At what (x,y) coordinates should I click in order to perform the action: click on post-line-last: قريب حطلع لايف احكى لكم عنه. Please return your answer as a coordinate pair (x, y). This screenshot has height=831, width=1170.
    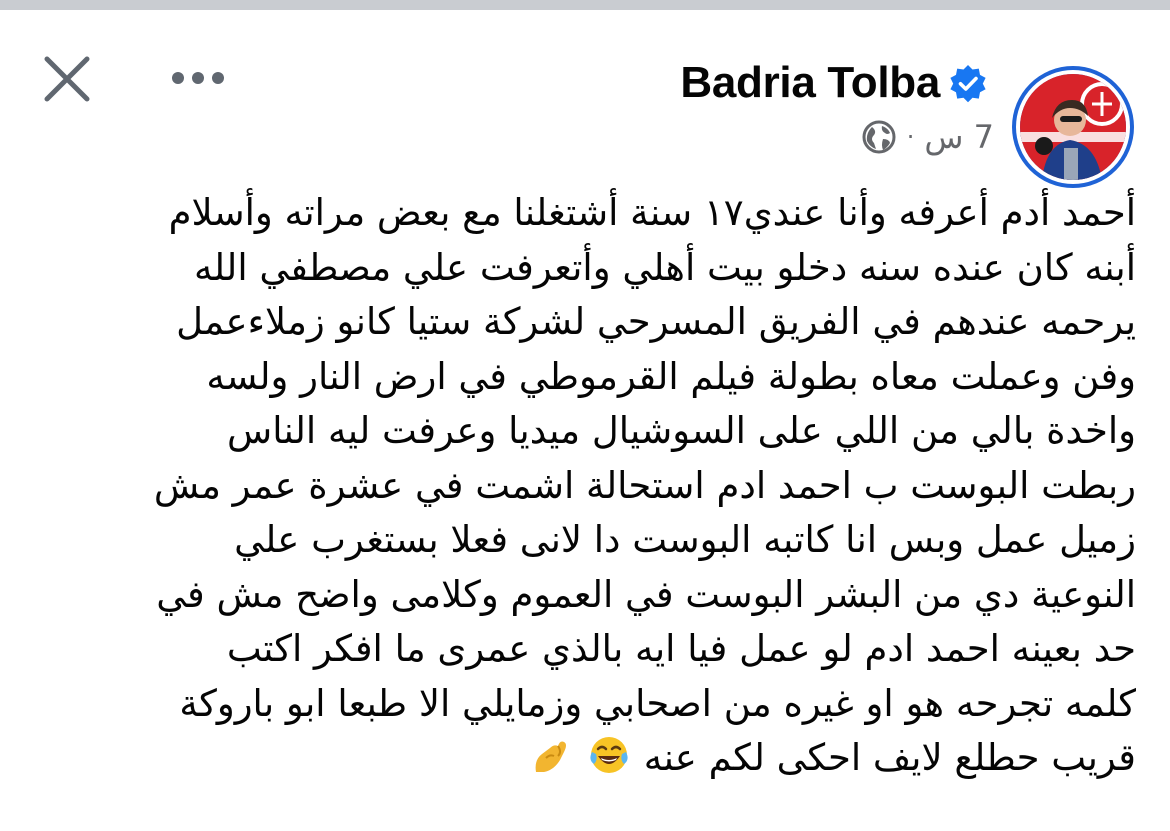
    Looking at the image, I should click on (588, 761).